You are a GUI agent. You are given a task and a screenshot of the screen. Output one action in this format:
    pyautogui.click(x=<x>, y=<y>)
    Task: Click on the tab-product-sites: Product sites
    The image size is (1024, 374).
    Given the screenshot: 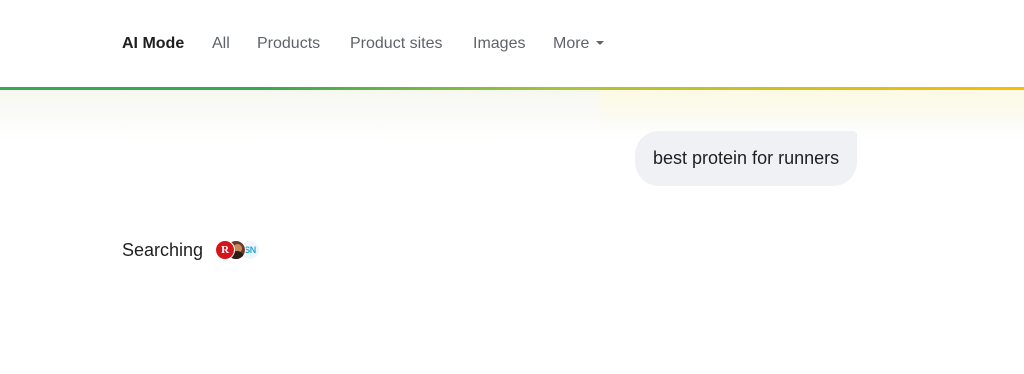 What is the action you would take?
    pyautogui.click(x=396, y=44)
    